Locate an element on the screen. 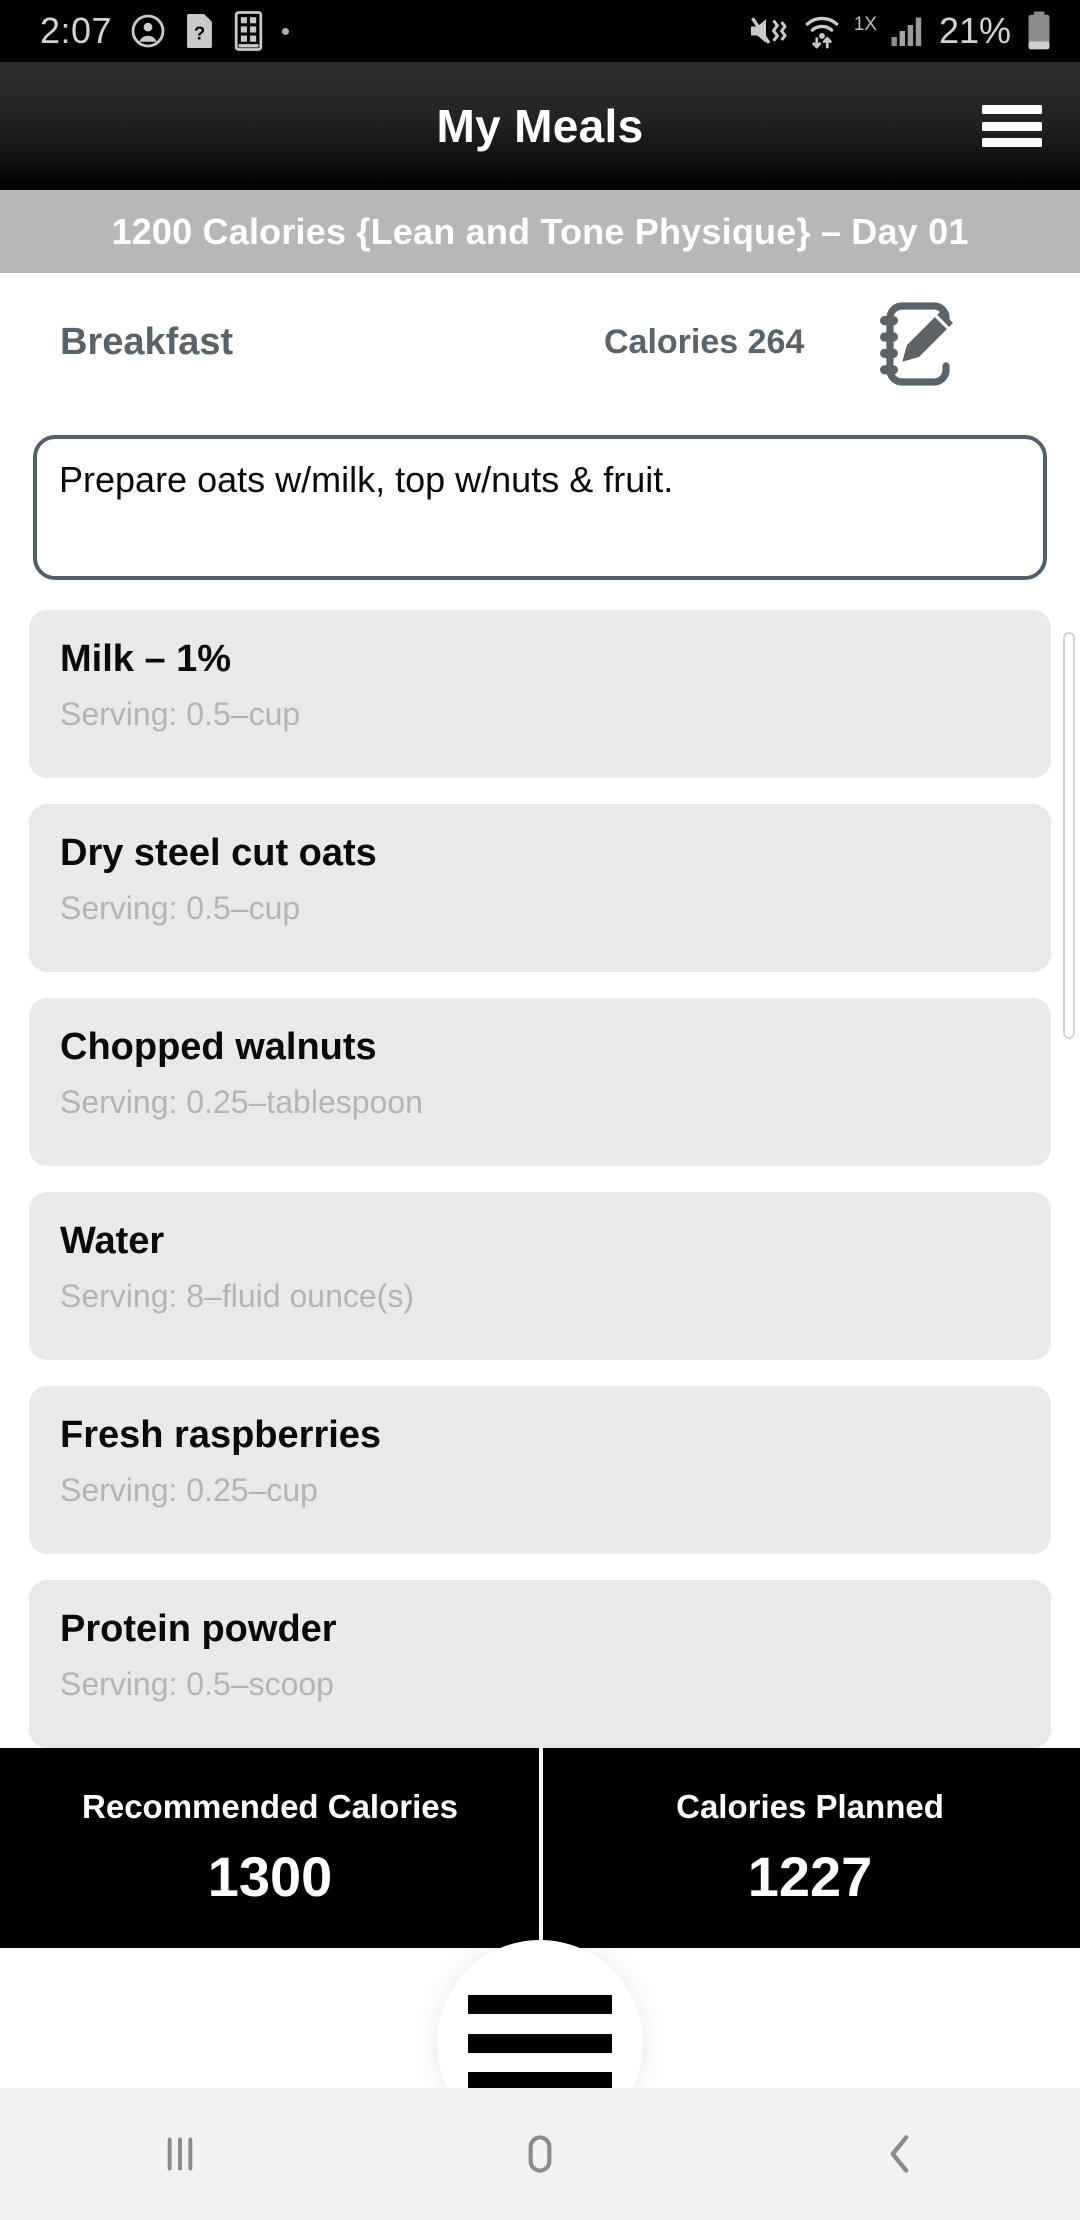  food-list-item: Water Serving: 8–fluid ounce(s) is located at coordinates (540, 1276).